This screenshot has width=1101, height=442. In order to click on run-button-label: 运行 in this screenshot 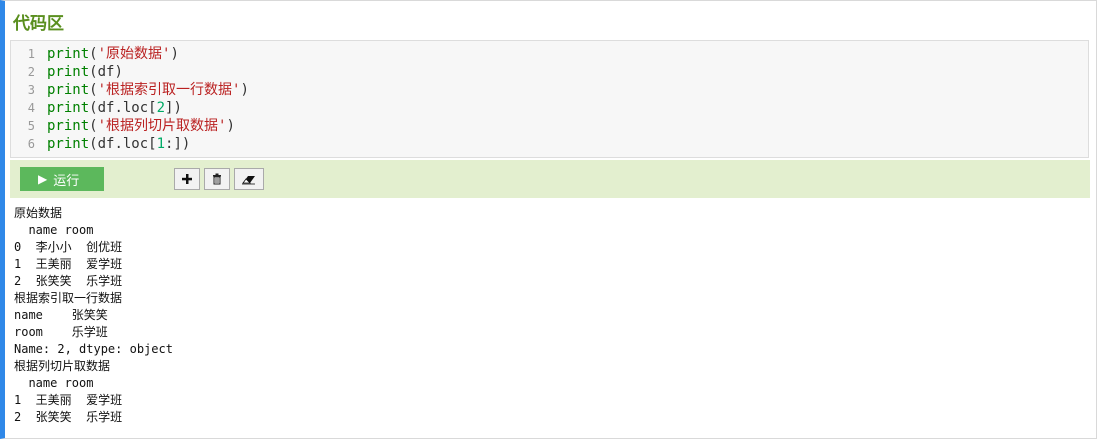, I will do `click(66, 180)`.